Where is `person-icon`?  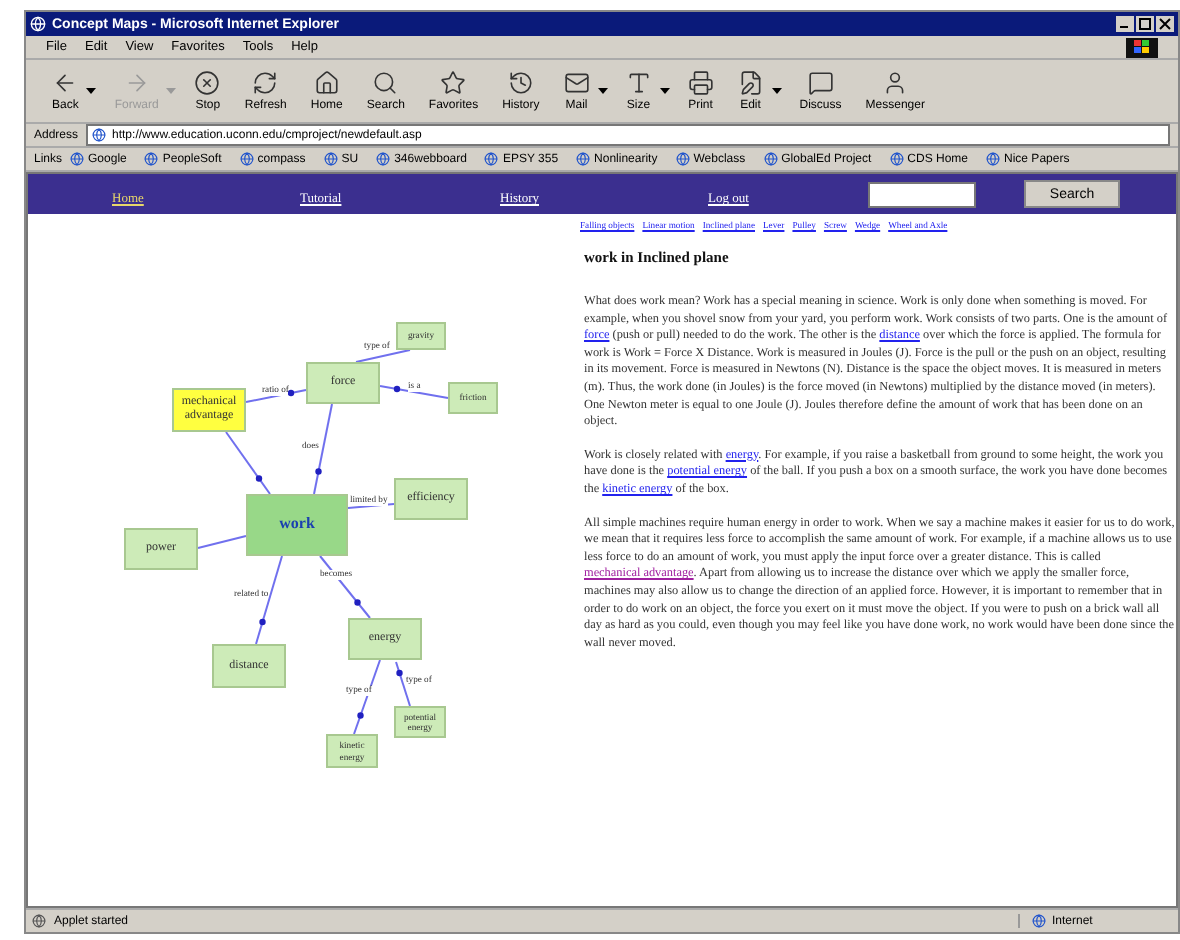
person-icon is located at coordinates (895, 83).